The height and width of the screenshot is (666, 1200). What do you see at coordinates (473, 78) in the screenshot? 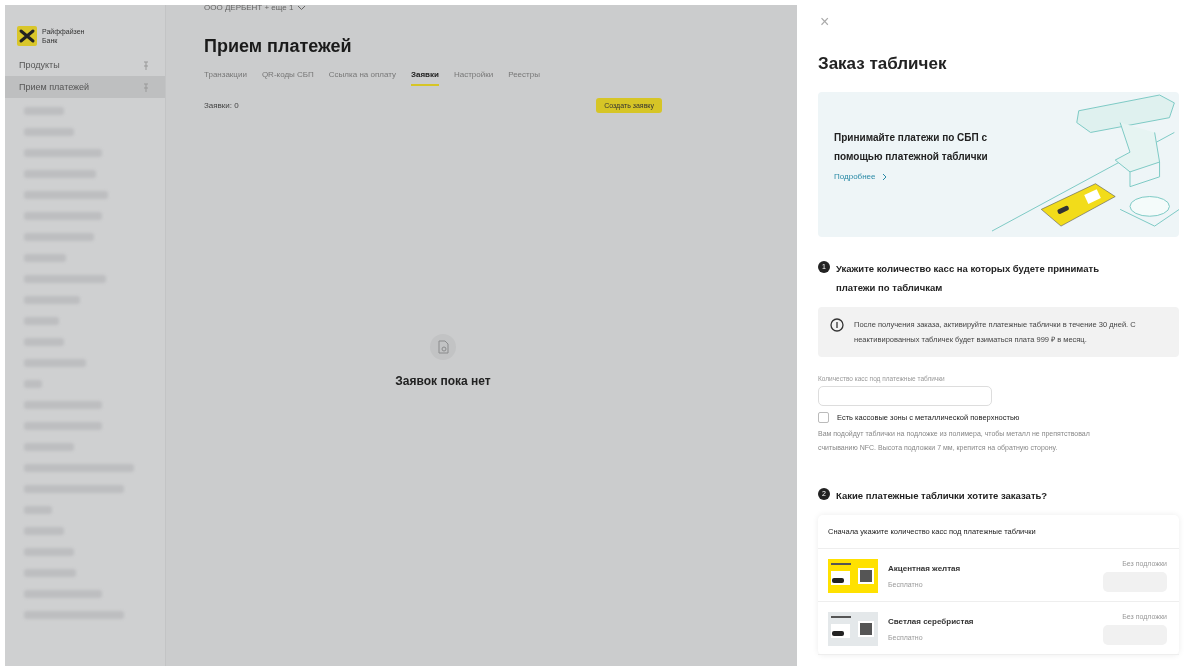
I see `tab: Настройки` at bounding box center [473, 78].